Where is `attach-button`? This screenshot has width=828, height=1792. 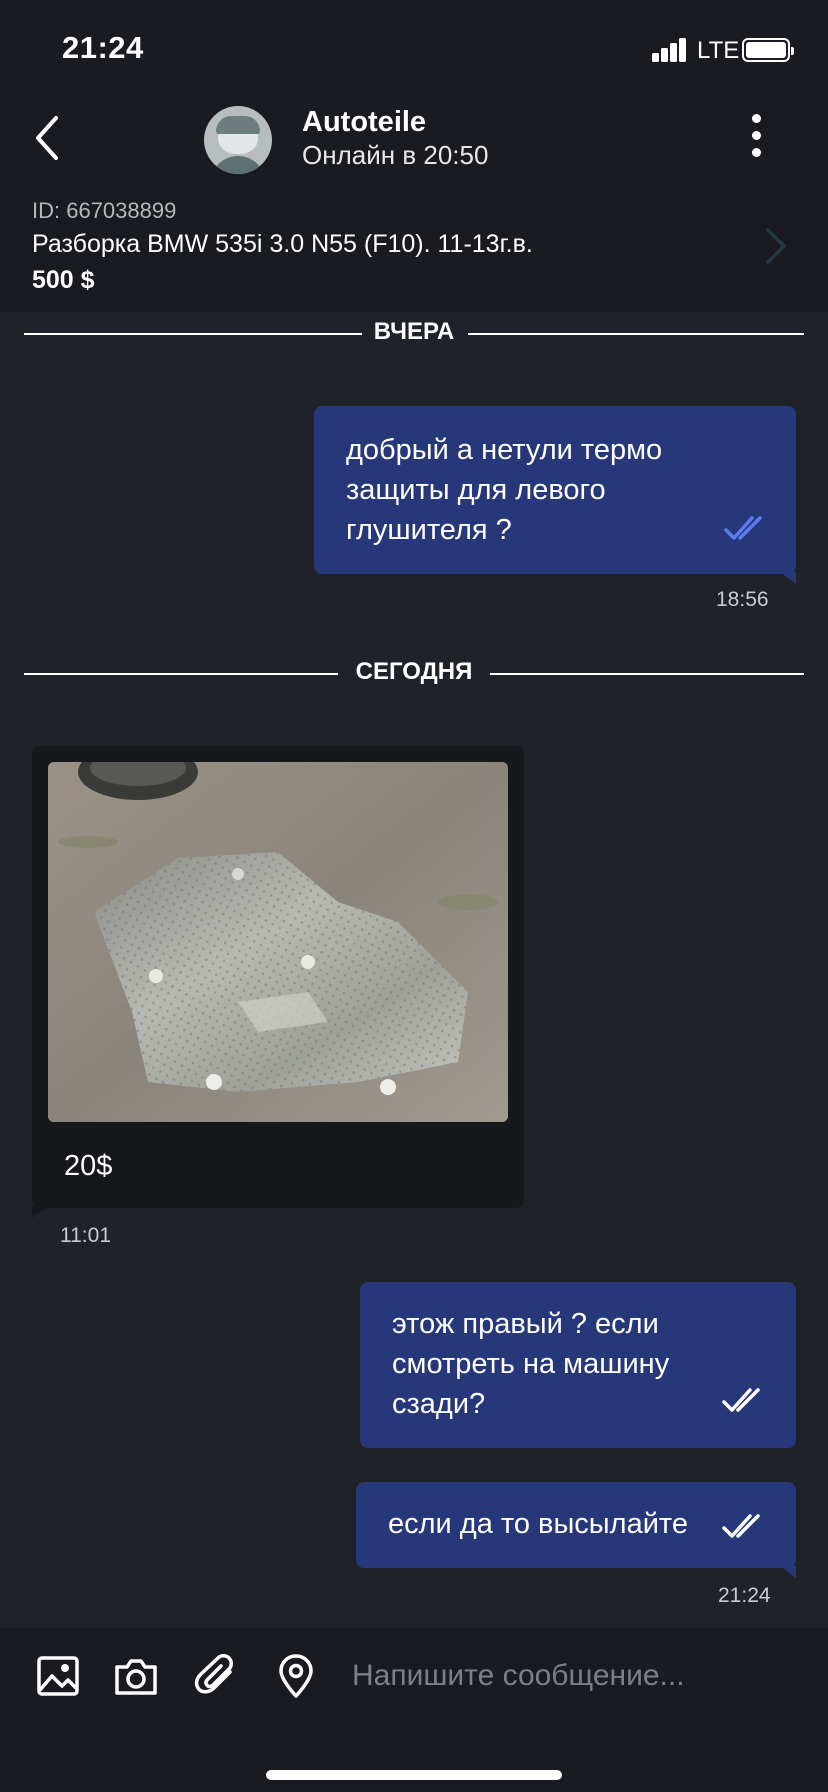 attach-button is located at coordinates (216, 1676).